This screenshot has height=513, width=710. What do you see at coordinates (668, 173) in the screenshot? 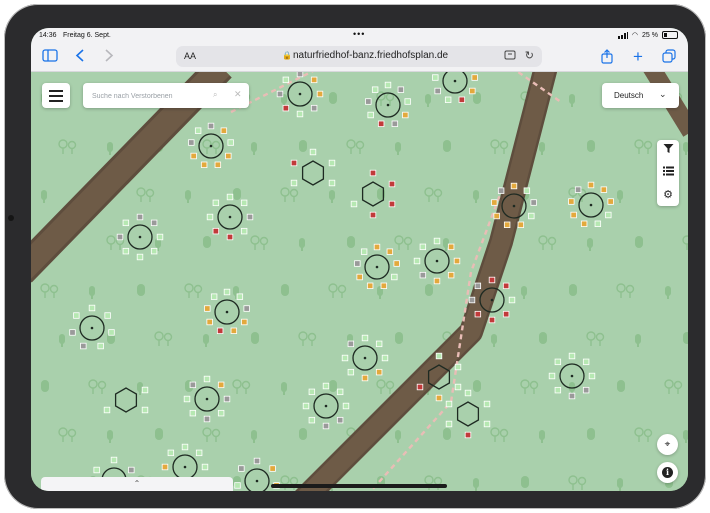
I see `list-icon` at bounding box center [668, 173].